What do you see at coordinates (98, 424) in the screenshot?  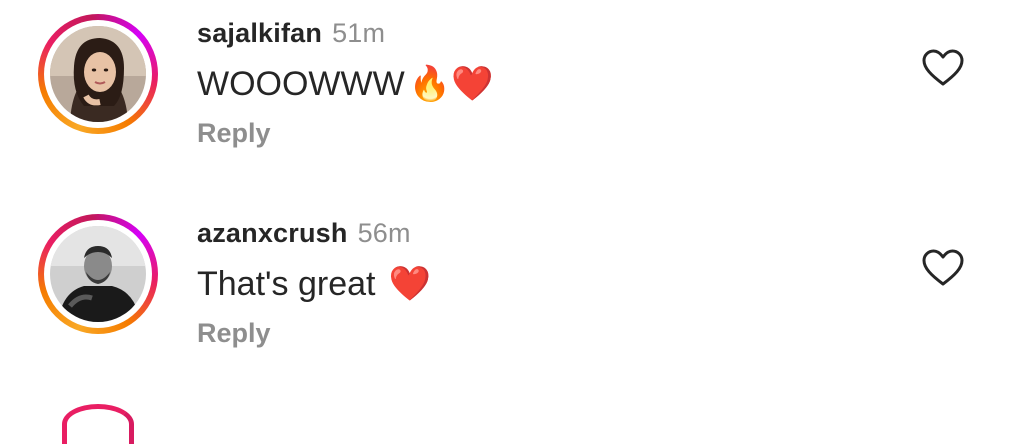 I see `next-avatar-story-ring` at bounding box center [98, 424].